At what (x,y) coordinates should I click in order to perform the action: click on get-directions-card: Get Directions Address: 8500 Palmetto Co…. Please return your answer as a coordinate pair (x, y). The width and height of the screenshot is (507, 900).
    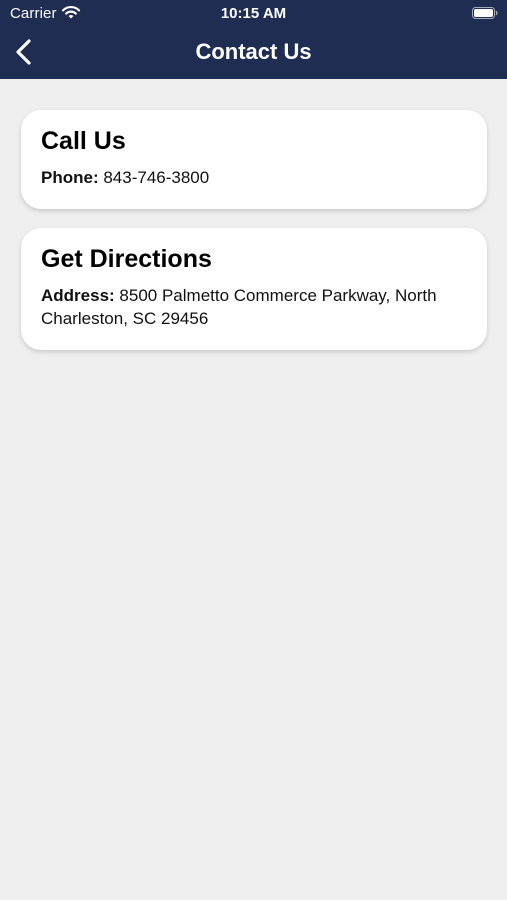
    Looking at the image, I should click on (254, 289).